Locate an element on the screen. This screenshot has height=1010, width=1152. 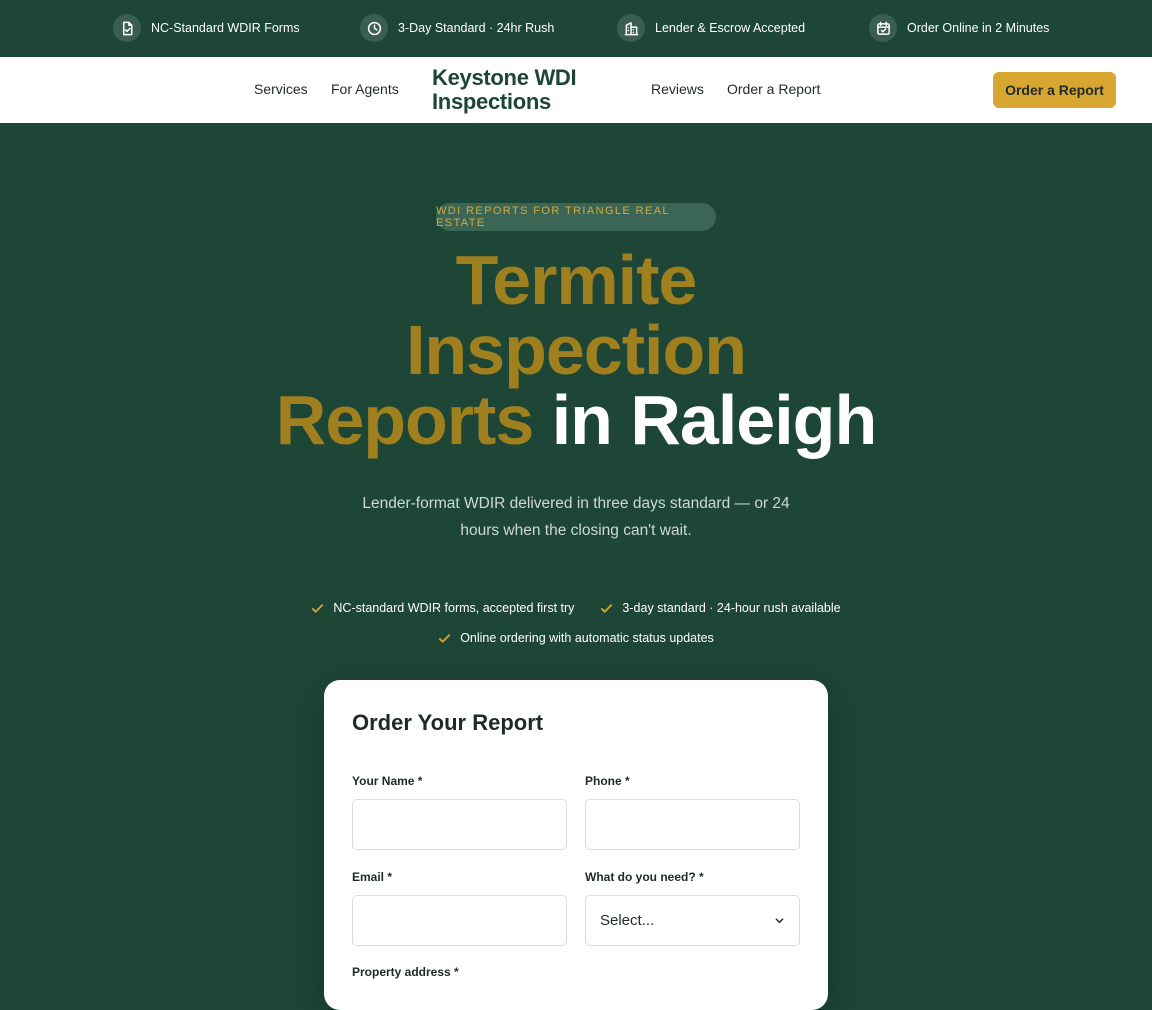
calendar-check-icon is located at coordinates (883, 28).